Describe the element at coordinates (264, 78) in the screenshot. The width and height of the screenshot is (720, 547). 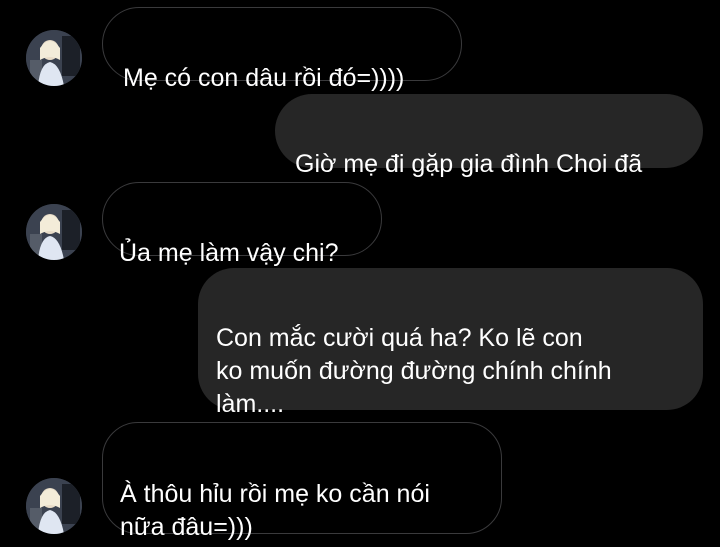
I see `message-text: Mẹ có con dâu rồi đó=))))` at that location.